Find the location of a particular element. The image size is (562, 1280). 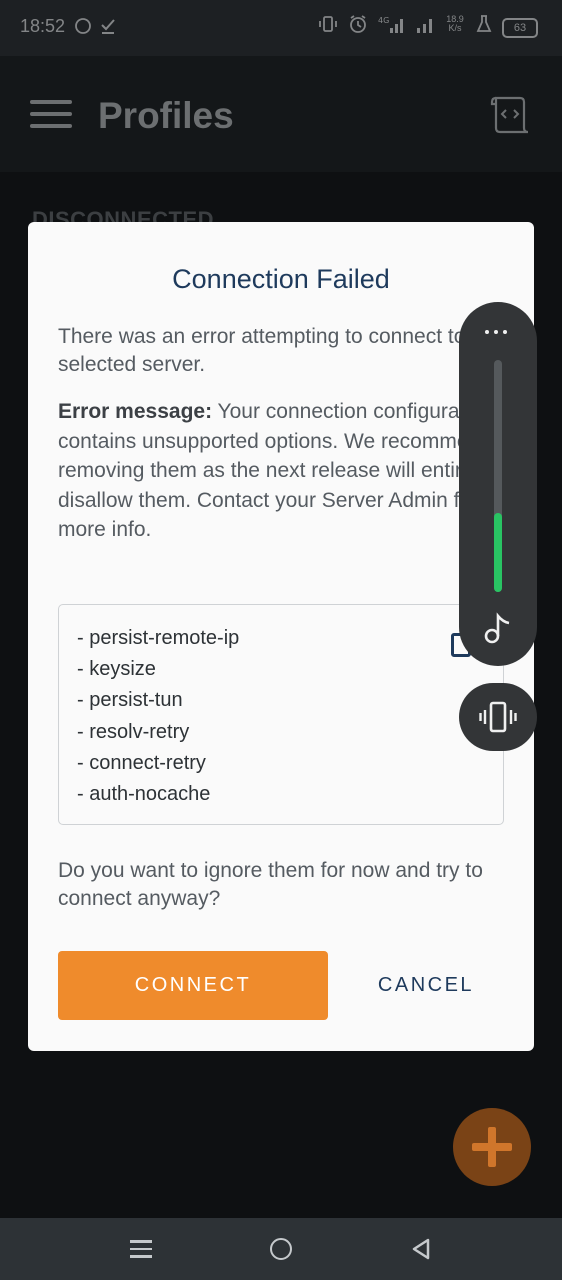

recent-apps-icon is located at coordinates (141, 1250).